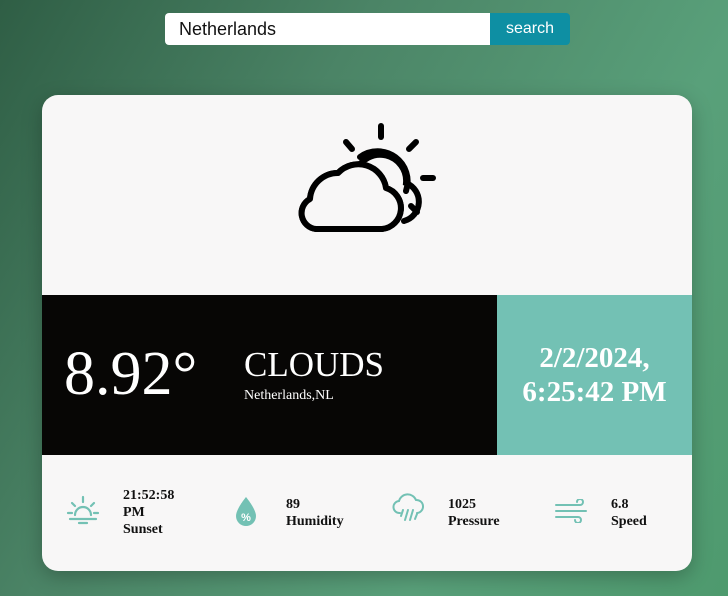  I want to click on stat-speed: 6.8 Speed, so click(612, 513).